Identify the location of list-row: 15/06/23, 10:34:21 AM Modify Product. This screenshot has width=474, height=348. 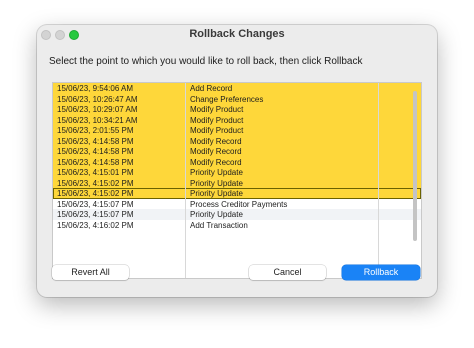
(237, 119).